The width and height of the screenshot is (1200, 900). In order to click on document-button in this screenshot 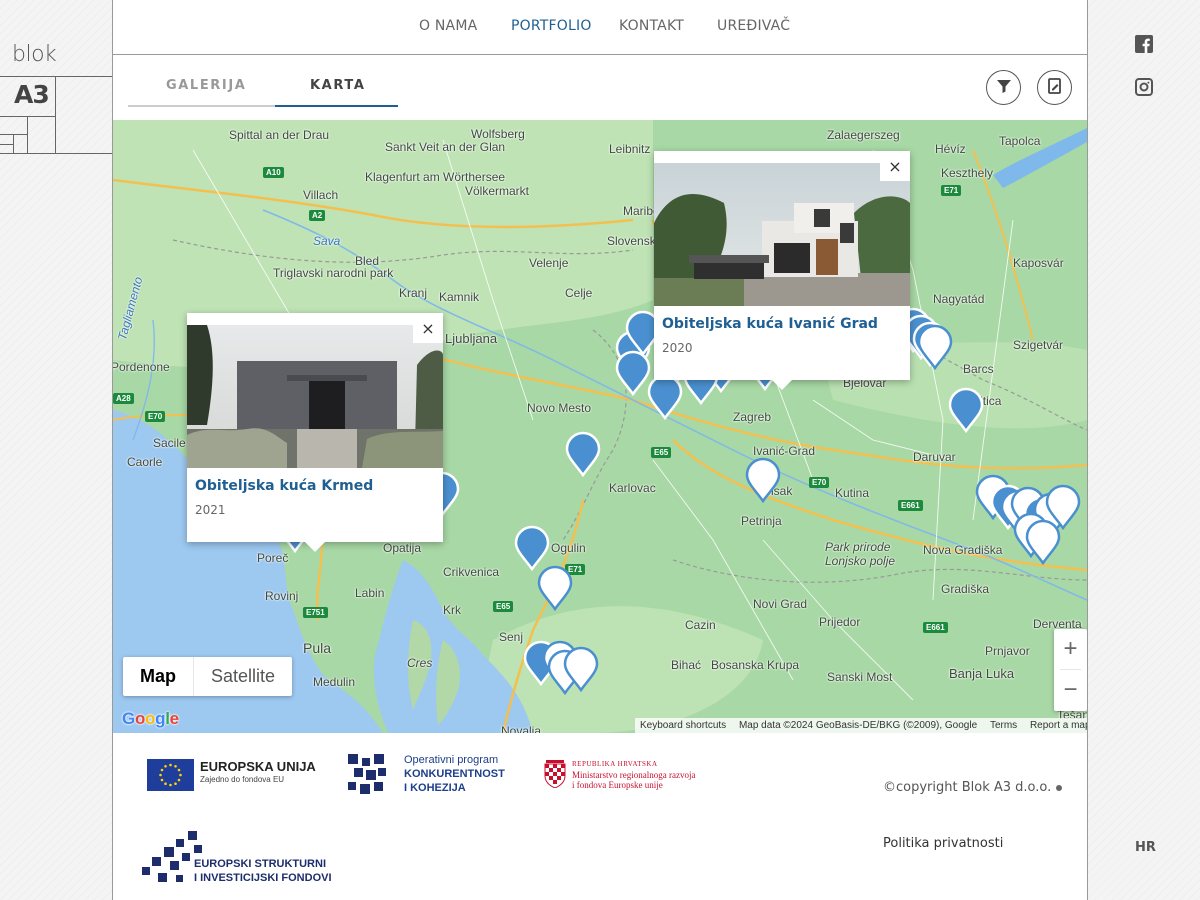, I will do `click(1054, 87)`.